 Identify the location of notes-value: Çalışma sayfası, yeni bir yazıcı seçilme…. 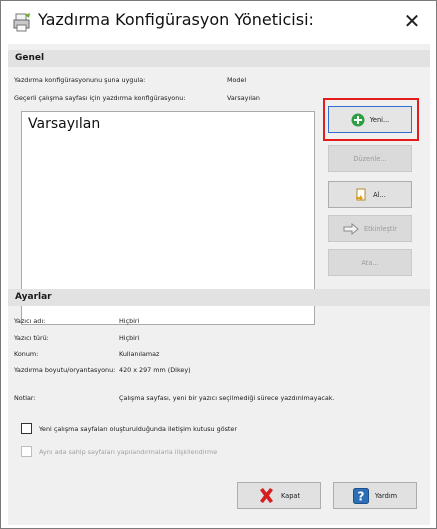
(227, 398).